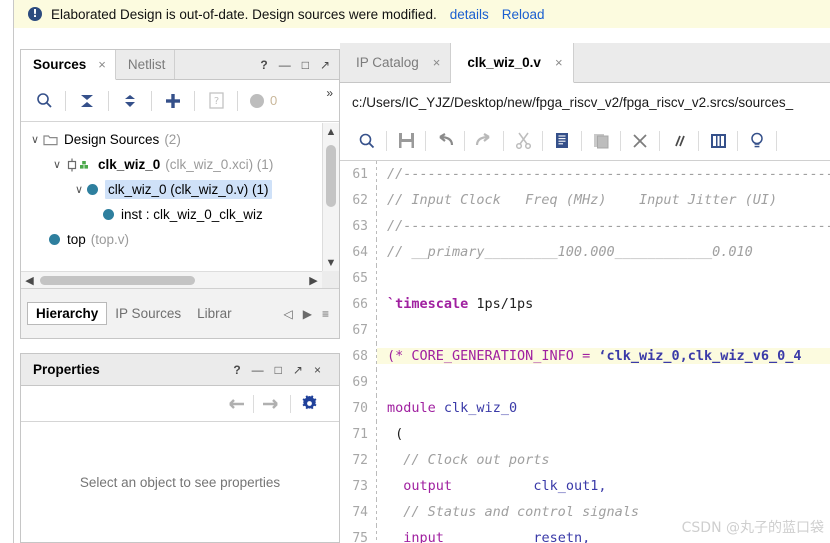 This screenshot has width=830, height=543. I want to click on tree-vertical-scrollbar: ▲ ▼, so click(330, 197).